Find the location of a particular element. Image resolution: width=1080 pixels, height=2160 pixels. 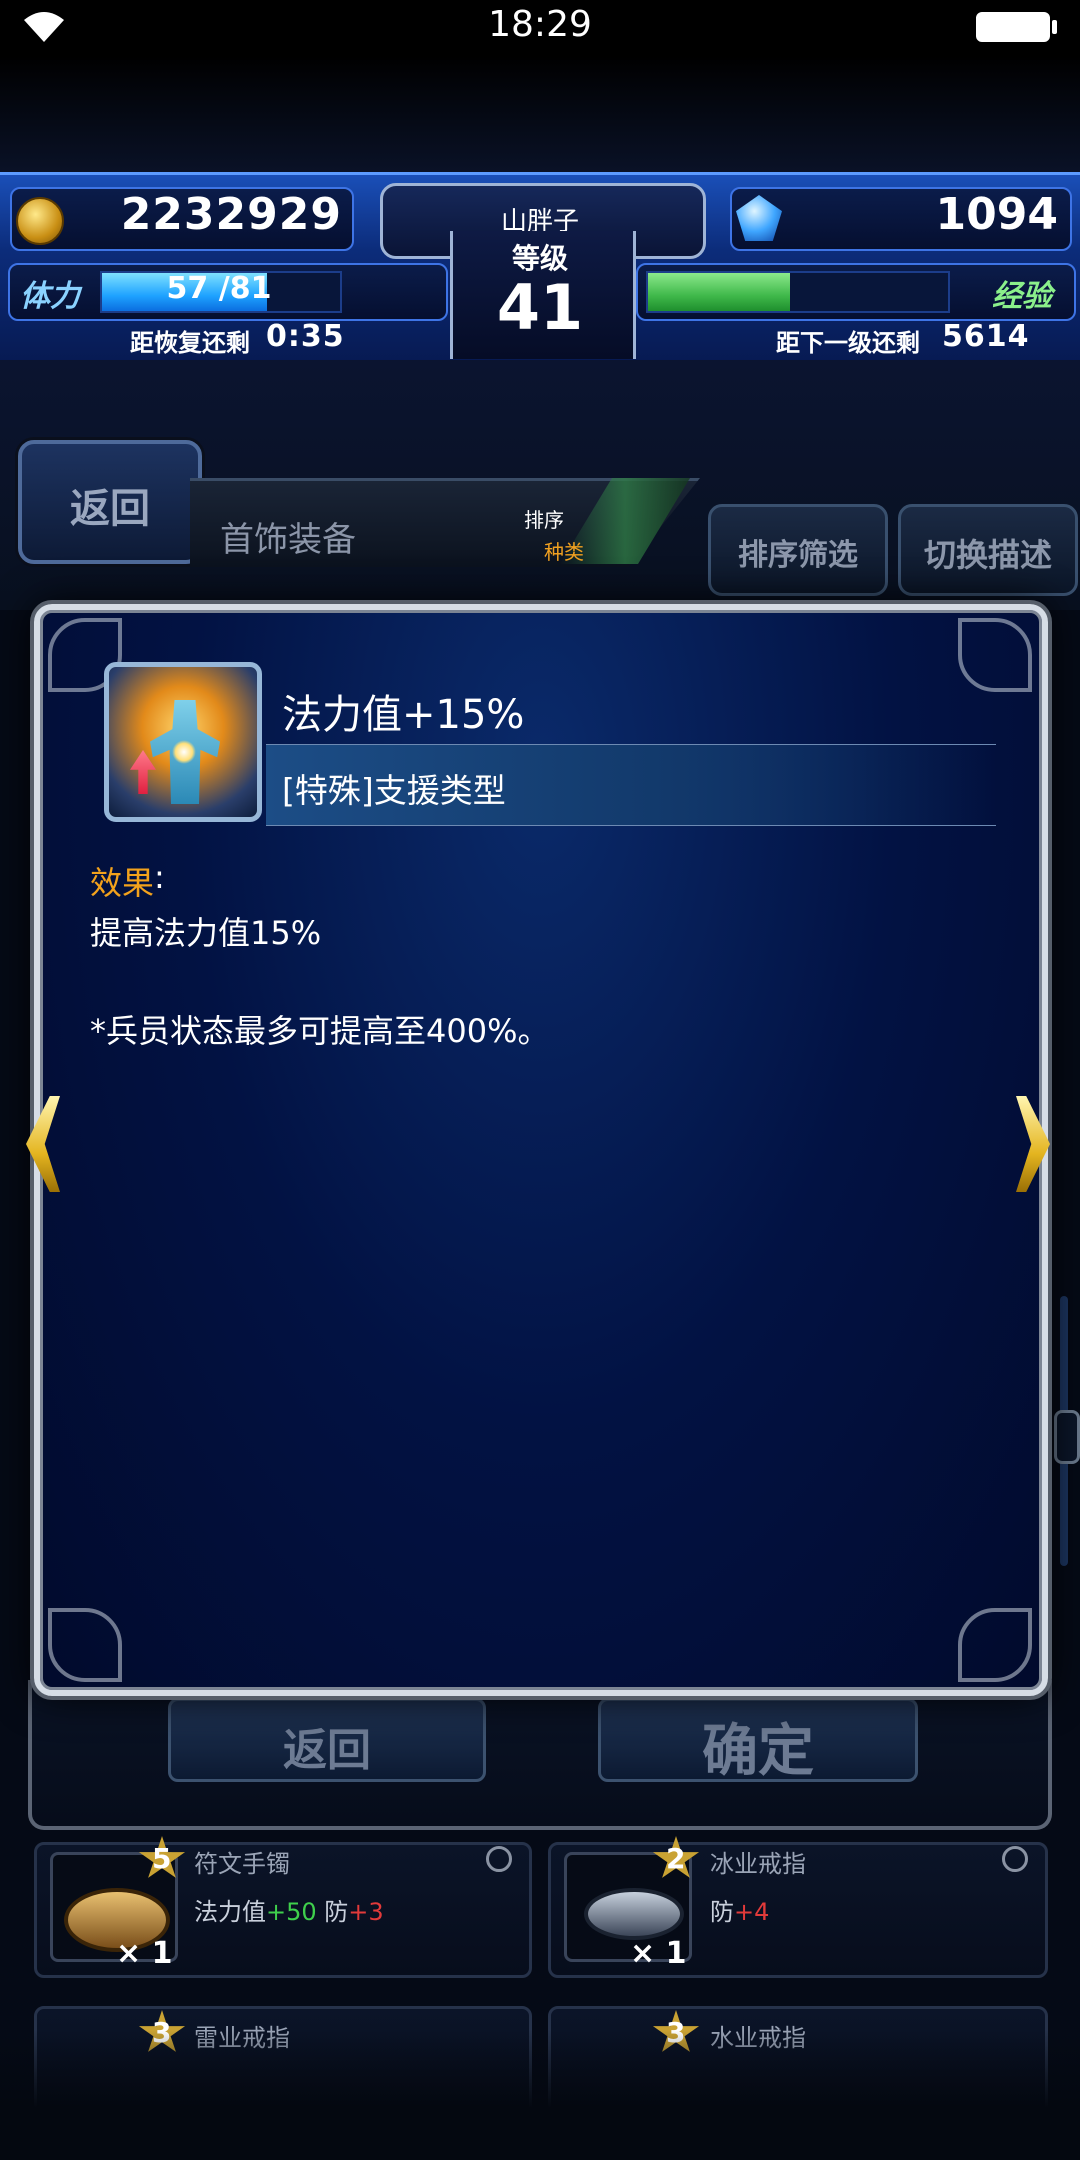

skill-type: [特殊]支援类型 is located at coordinates (394, 790).